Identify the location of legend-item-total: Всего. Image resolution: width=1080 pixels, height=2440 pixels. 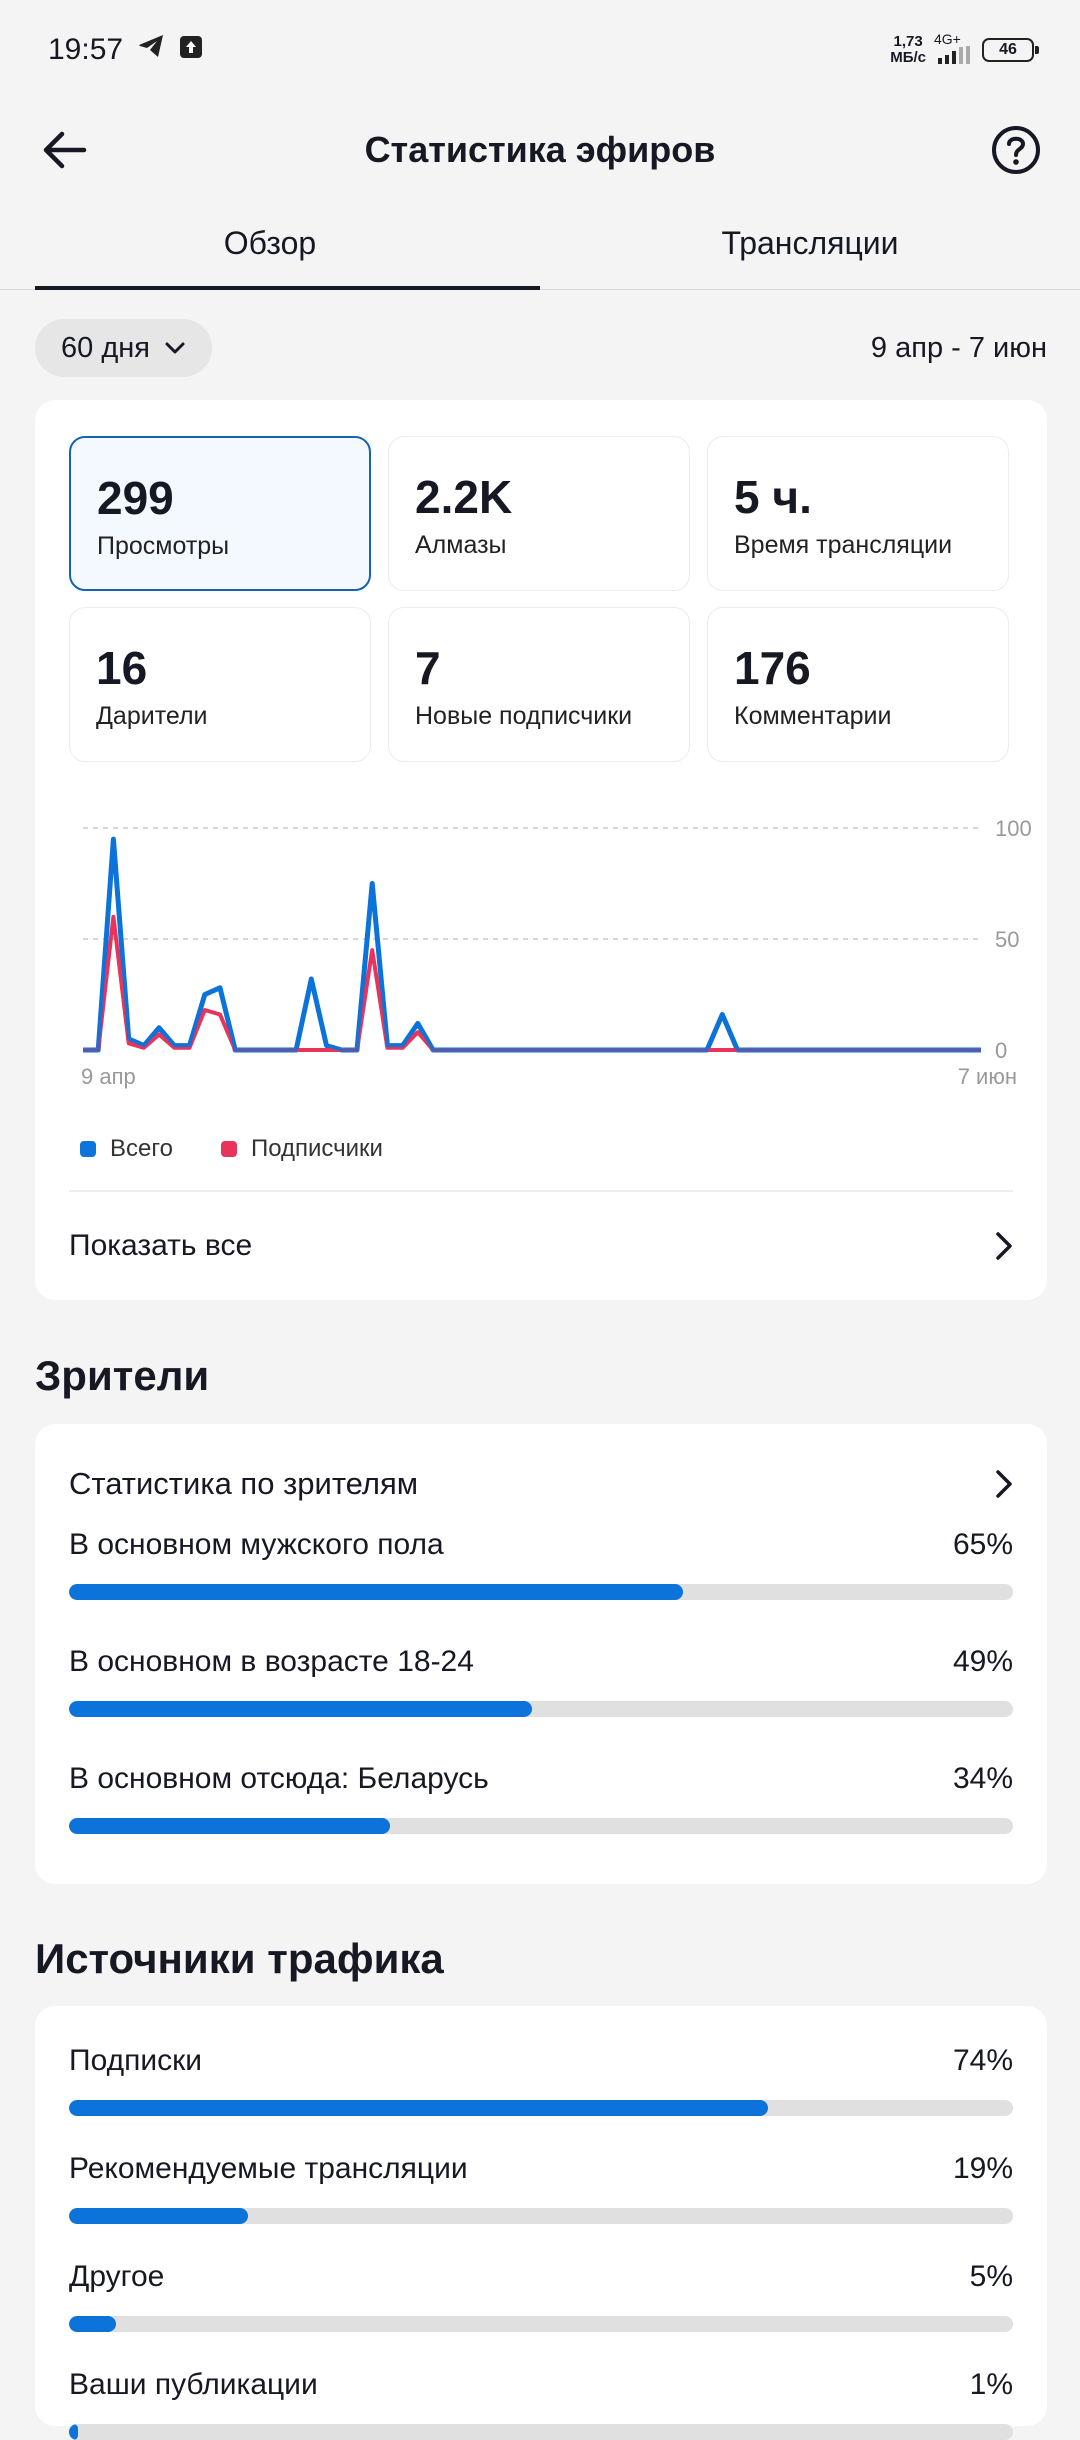
(126, 1149).